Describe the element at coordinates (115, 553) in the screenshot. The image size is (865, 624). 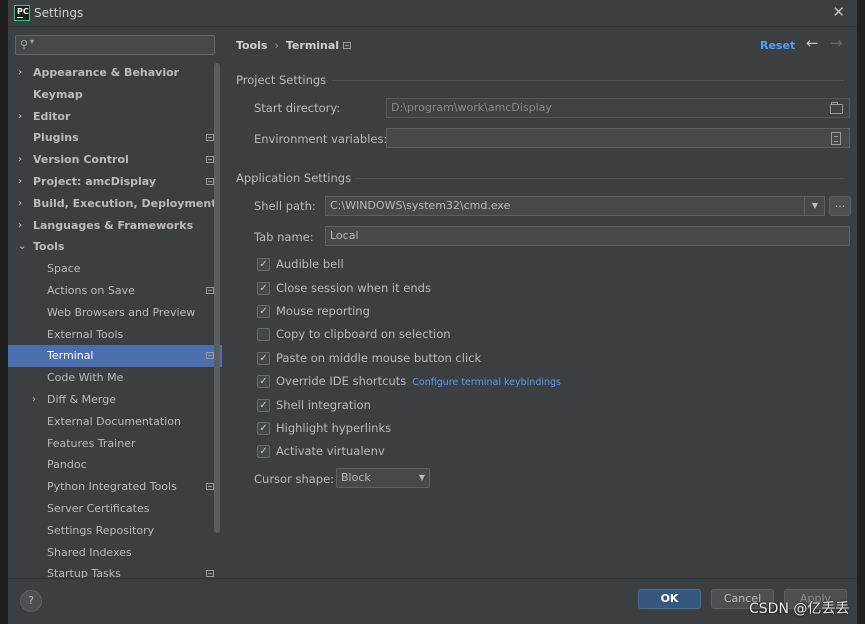
I see `tree-item-shared-indexes: Shared Indexes` at that location.